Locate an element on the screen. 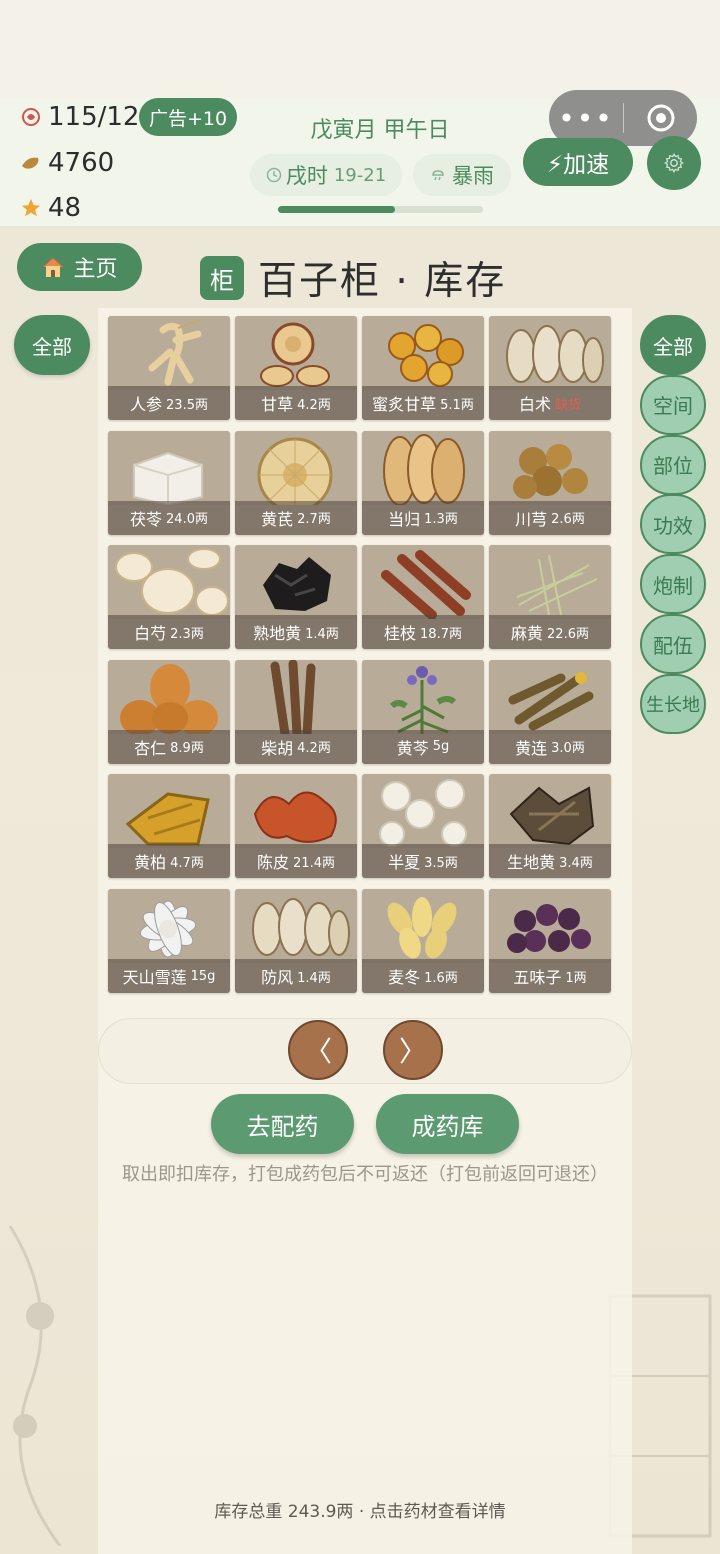 This screenshot has height=1554, width=720. category-tab-1: 空间 is located at coordinates (673, 404).